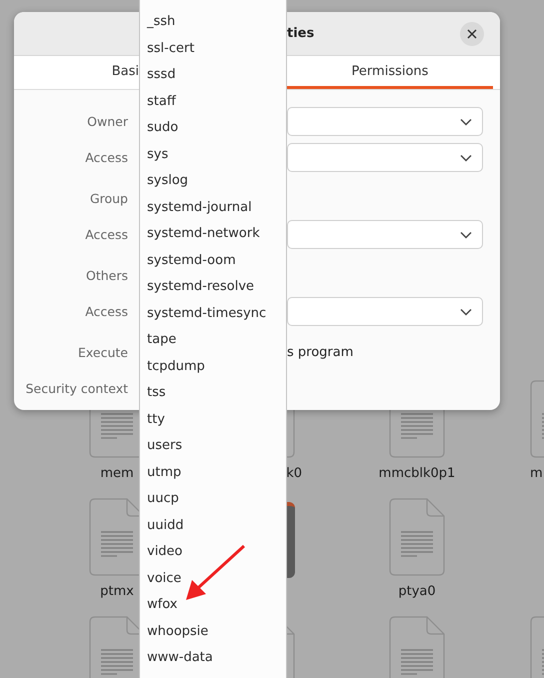 This screenshot has width=544, height=678. What do you see at coordinates (213, 49) in the screenshot?
I see `menu-item: ssl-cert` at bounding box center [213, 49].